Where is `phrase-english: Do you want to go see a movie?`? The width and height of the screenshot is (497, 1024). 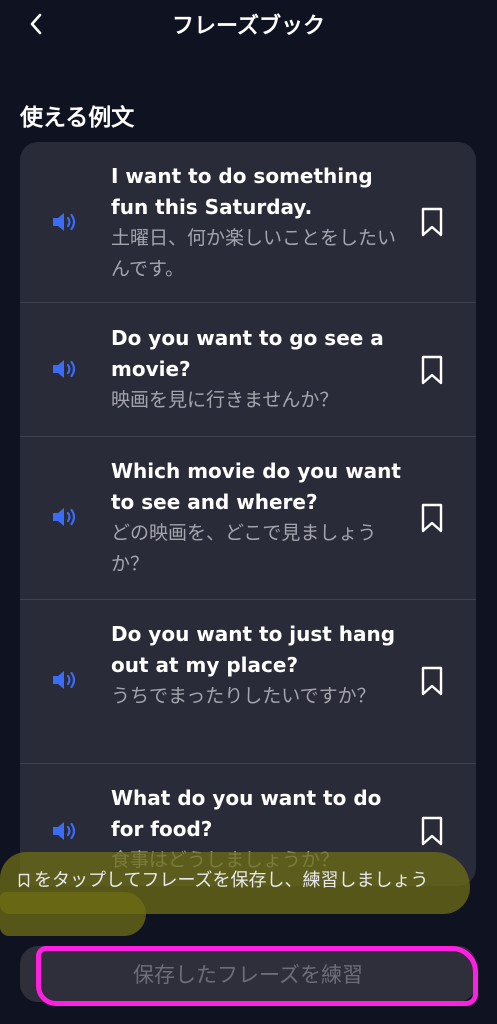 phrase-english: Do you want to go see a movie? is located at coordinates (247, 353).